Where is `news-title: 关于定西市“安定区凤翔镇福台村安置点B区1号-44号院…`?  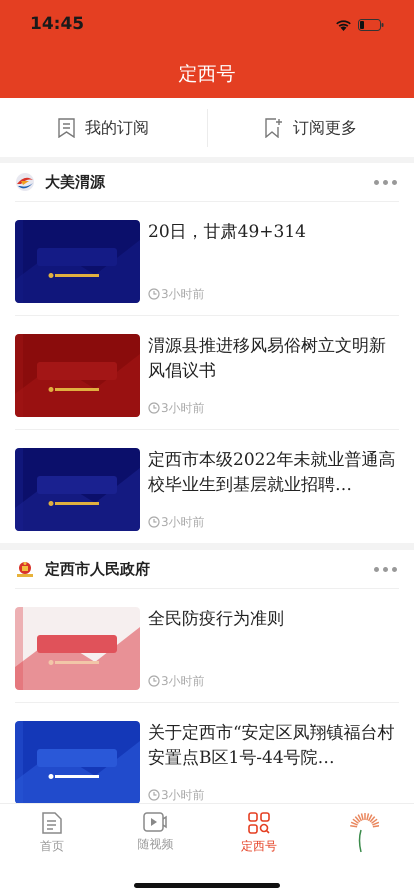
news-title: 关于定西市“安定区凤翔镇福台村安置点B区1号-44号院… is located at coordinates (272, 746).